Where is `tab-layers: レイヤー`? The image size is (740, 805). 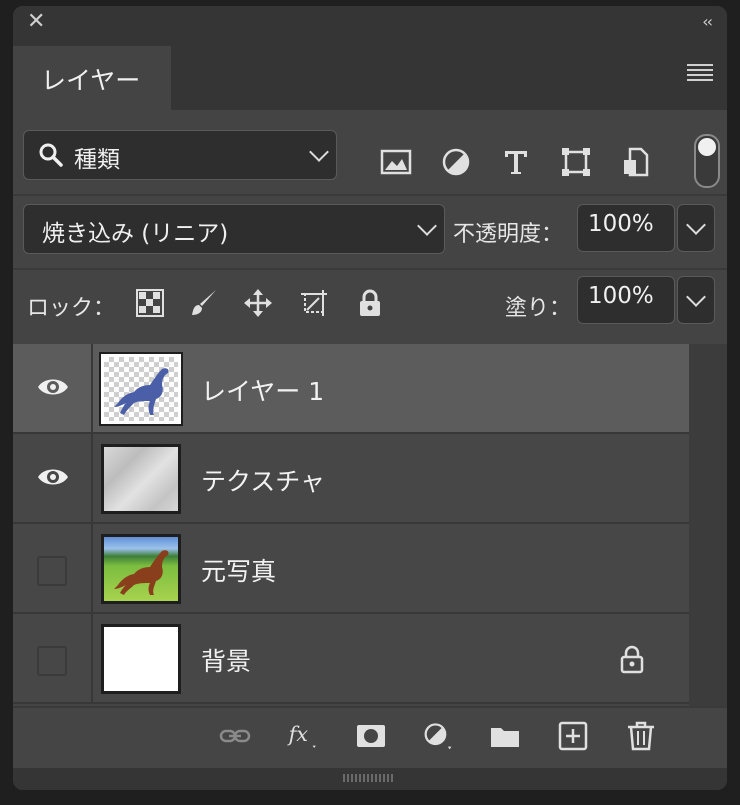 tab-layers: レイヤー is located at coordinates (92, 78).